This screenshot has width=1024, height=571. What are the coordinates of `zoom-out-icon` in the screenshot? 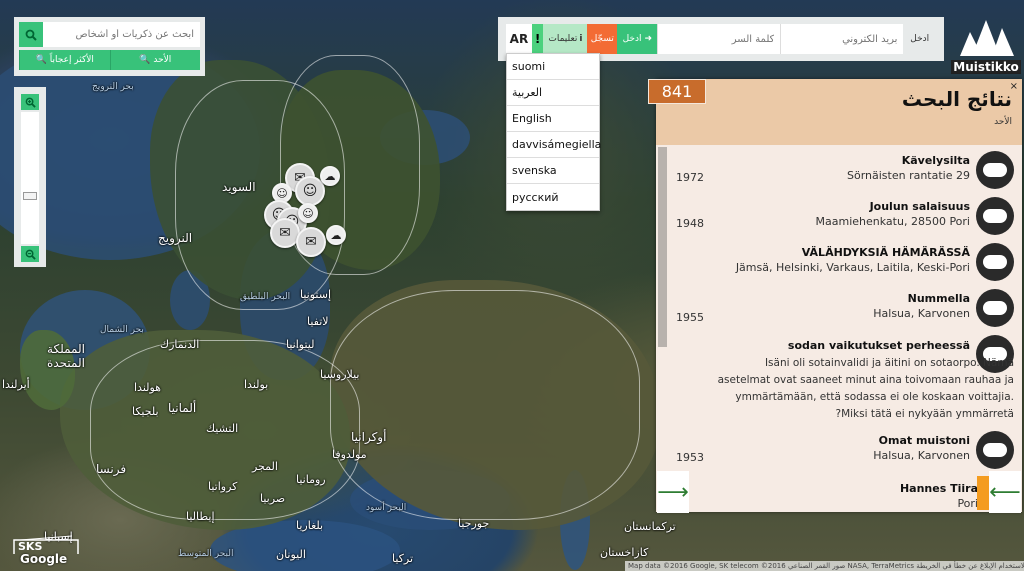 It's located at (30, 254).